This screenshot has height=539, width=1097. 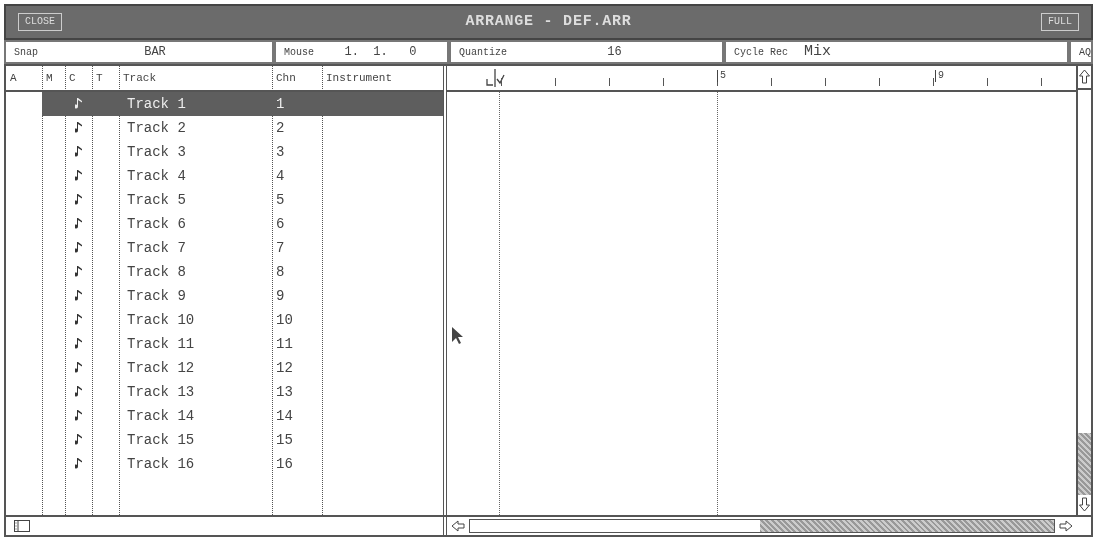 I want to click on track-name: Track 1, so click(x=152, y=104).